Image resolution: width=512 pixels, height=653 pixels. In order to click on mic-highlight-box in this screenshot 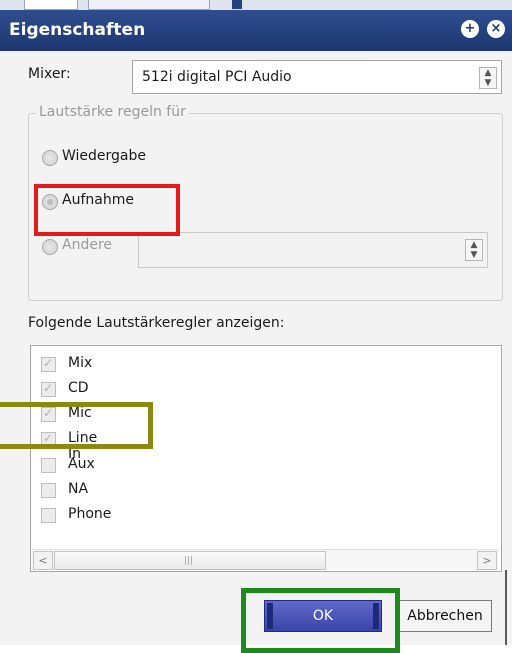, I will do `click(76, 425)`.